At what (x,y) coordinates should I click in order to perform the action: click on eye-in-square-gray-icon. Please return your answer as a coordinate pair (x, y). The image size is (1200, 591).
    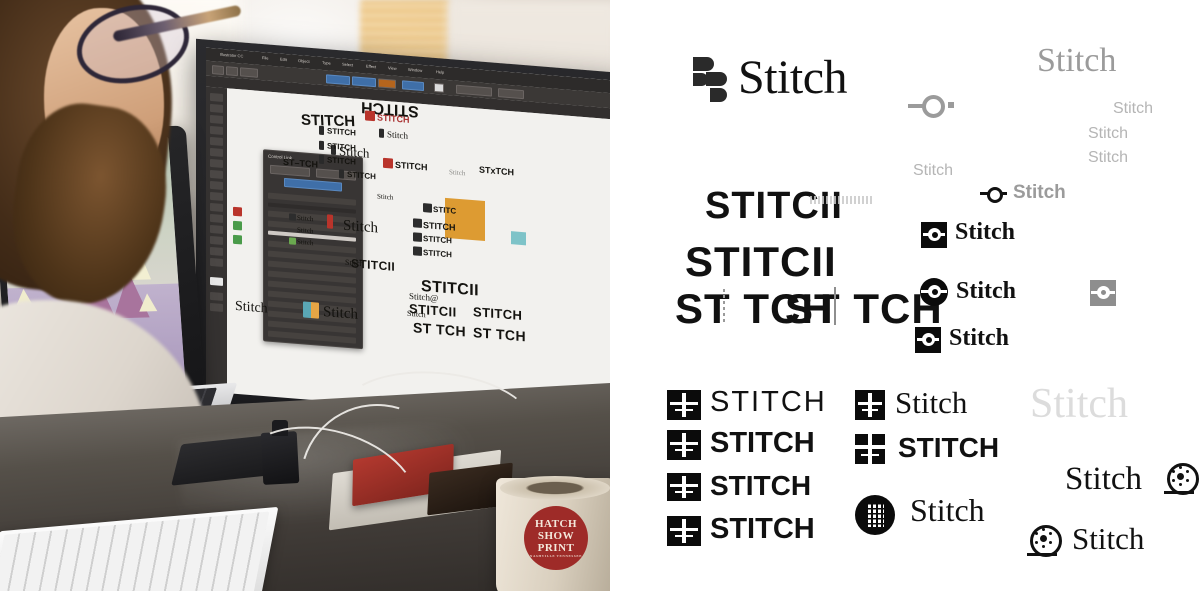
    Looking at the image, I should click on (1103, 293).